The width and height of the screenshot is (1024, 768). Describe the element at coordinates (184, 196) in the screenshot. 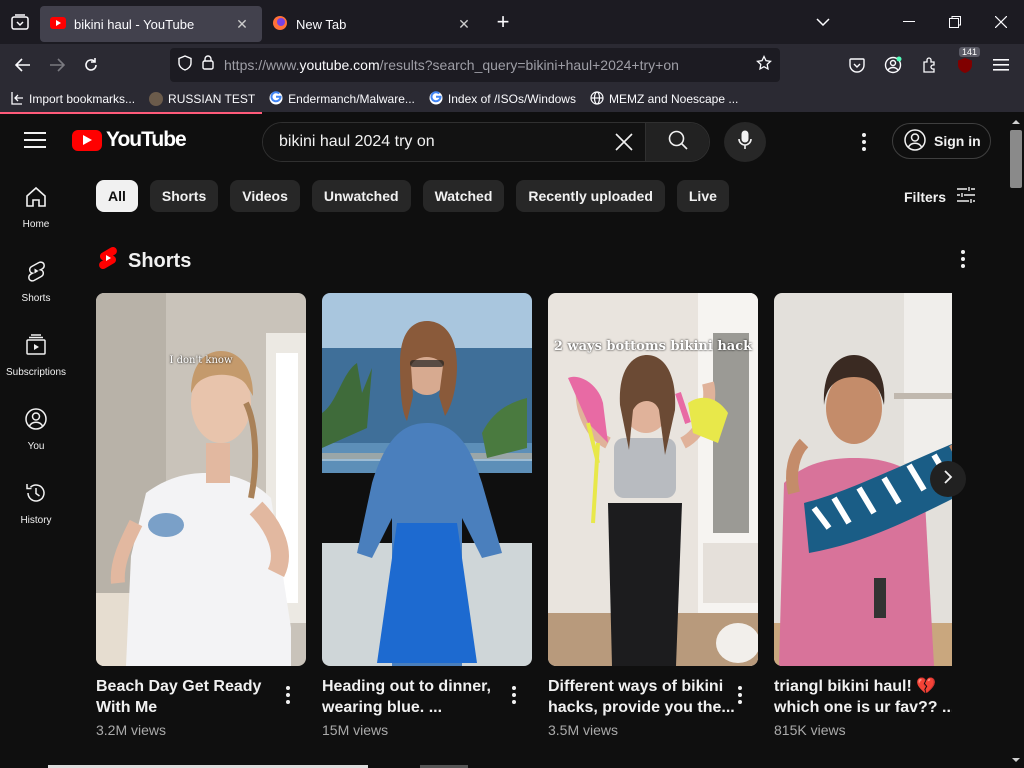

I see `chip-shorts: Shorts` at that location.